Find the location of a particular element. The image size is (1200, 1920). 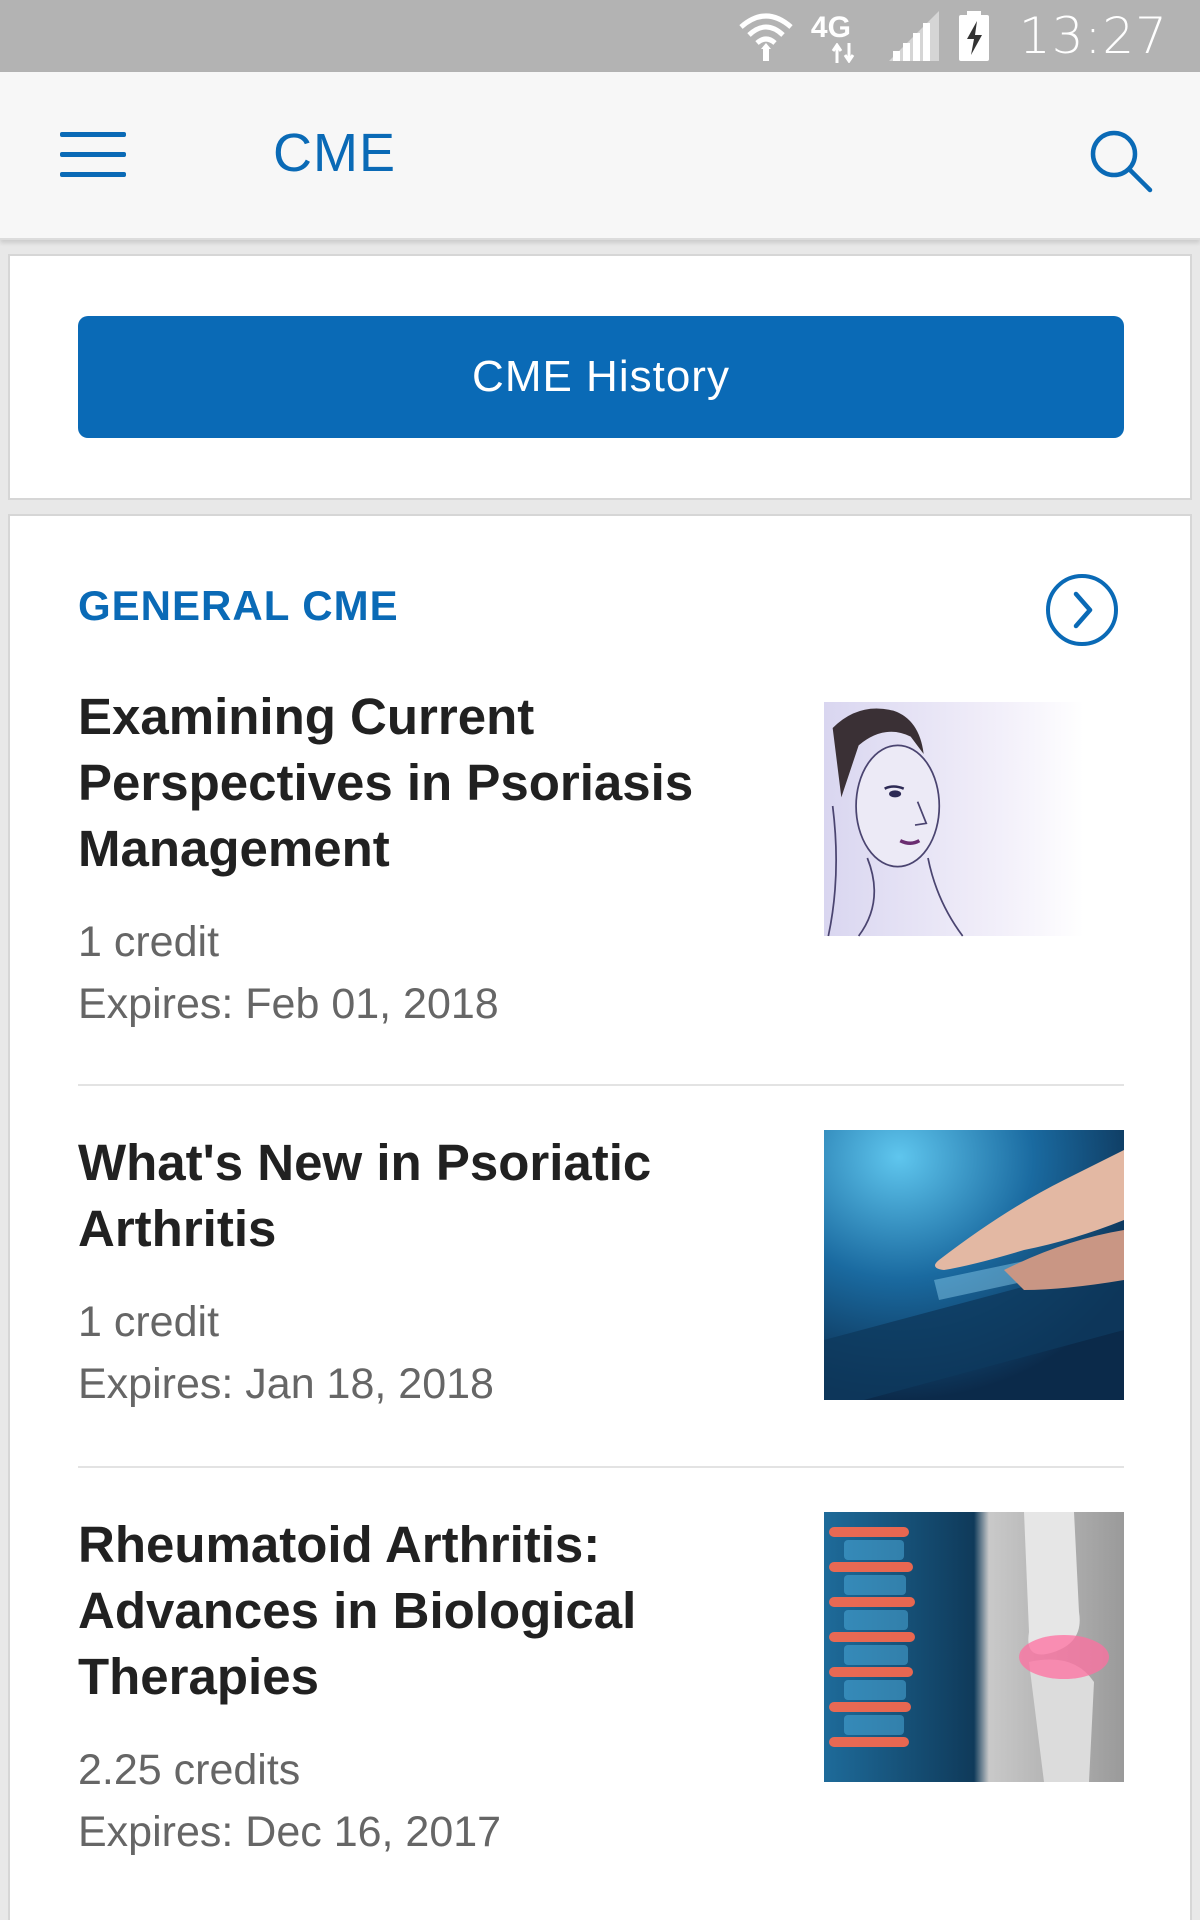

finger-touching-tablet-image is located at coordinates (974, 1265).